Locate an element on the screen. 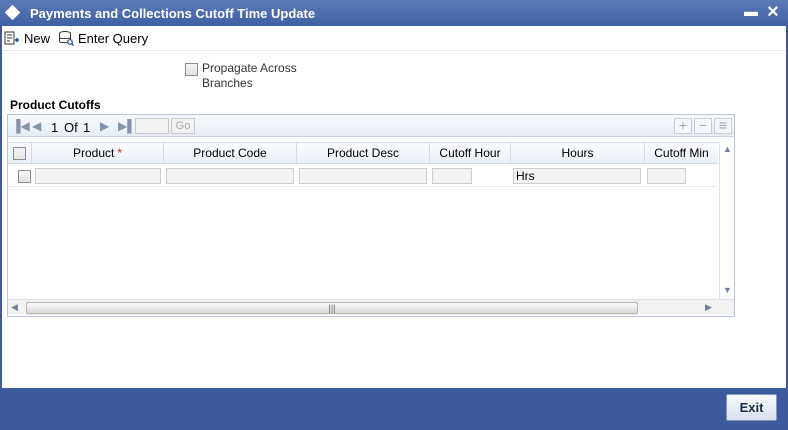  new-button: New is located at coordinates (27, 38).